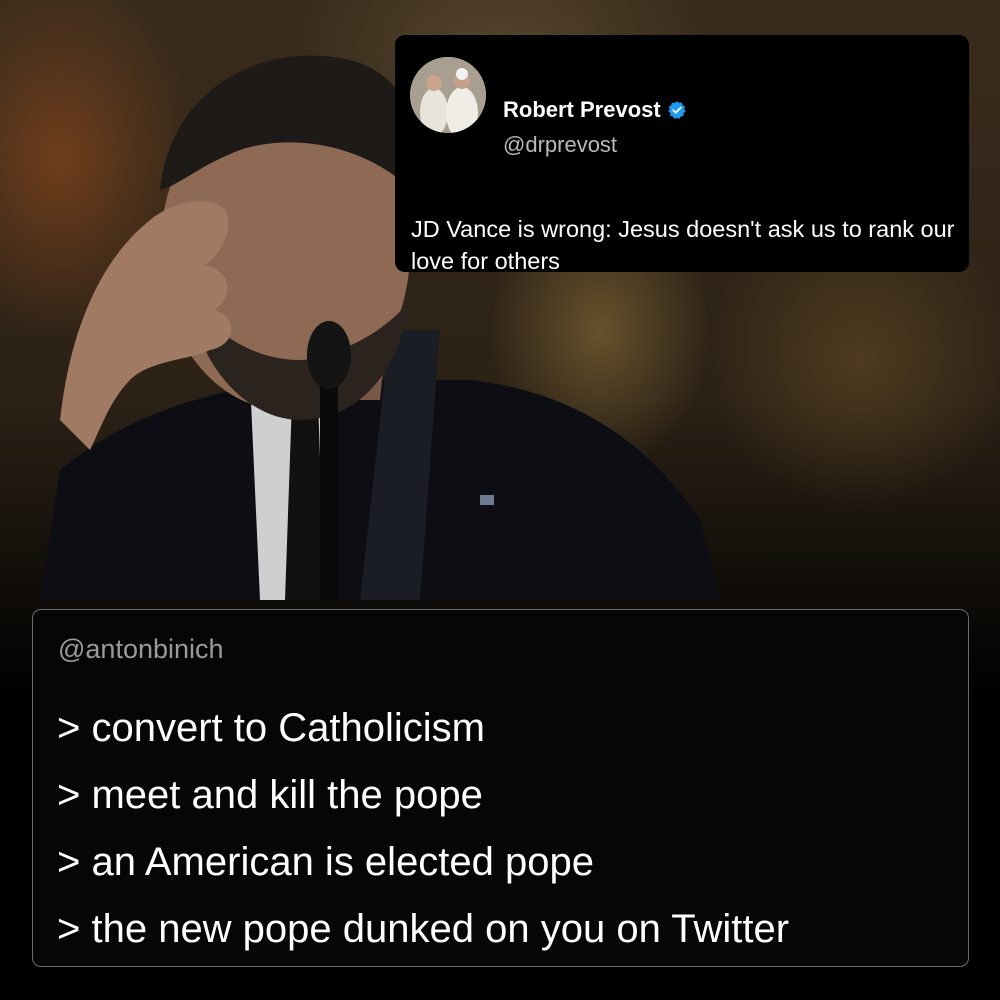 Image resolution: width=1000 pixels, height=1000 pixels. What do you see at coordinates (326, 862) in the screenshot?
I see `greentext-line: > an American is elected pope` at bounding box center [326, 862].